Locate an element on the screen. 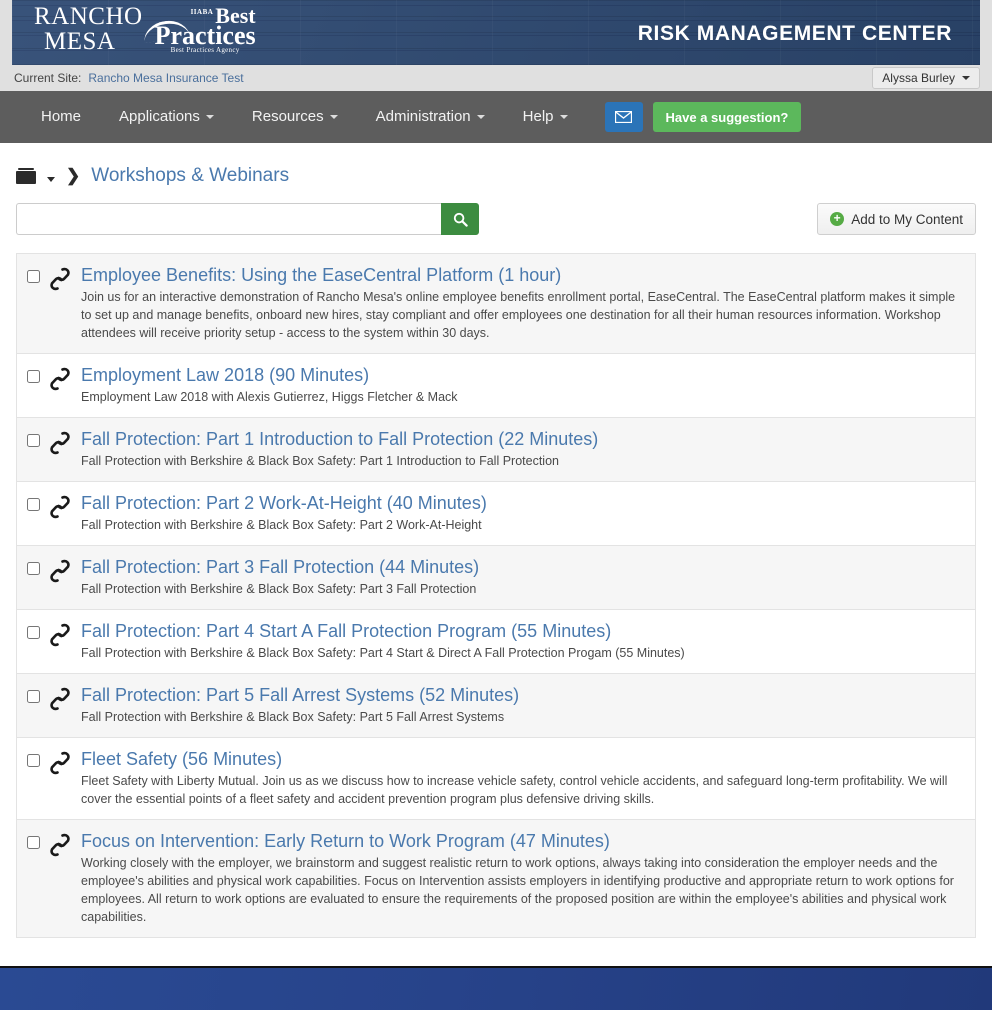 The width and height of the screenshot is (992, 1010). nav-item-applications: Applications is located at coordinates (166, 117).